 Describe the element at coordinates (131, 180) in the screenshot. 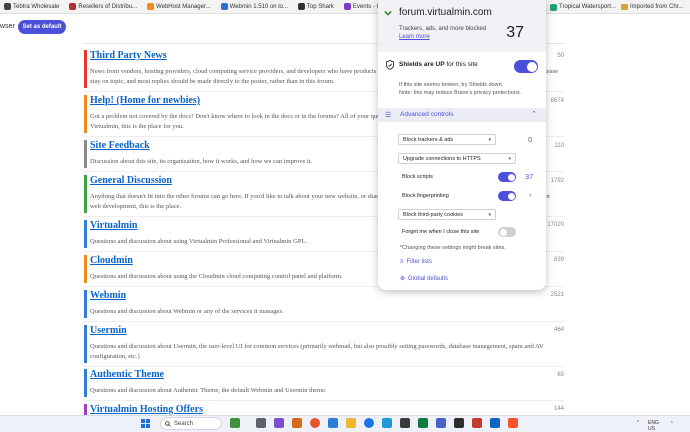

I see `category-title-link: General Discussion` at that location.